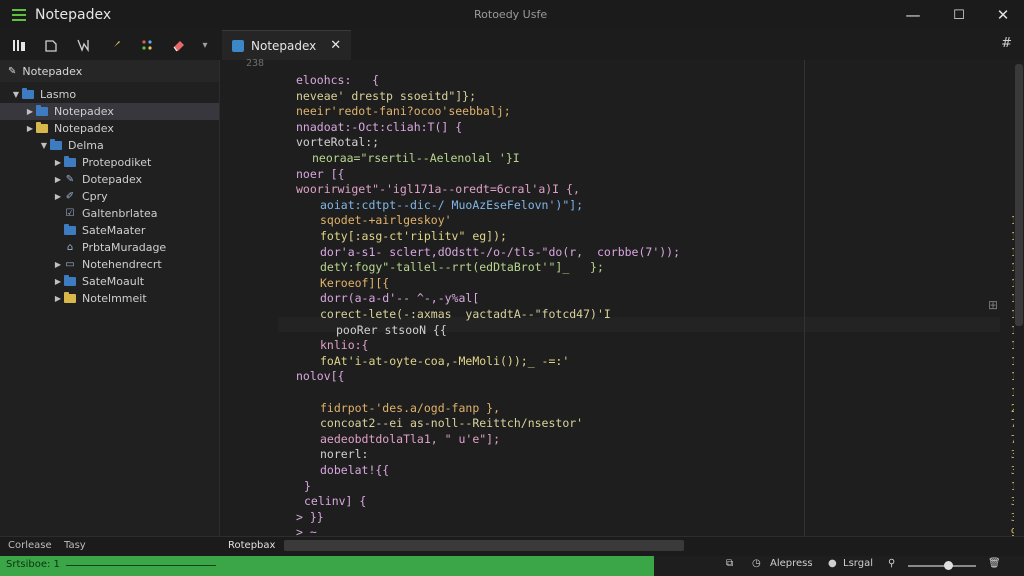  Describe the element at coordinates (416, 158) in the screenshot. I see `code-line: neoraa="rsertil--Aelenolal '}I` at that location.